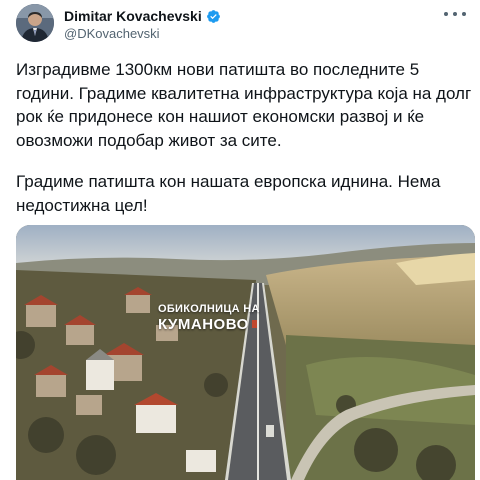 This screenshot has width=480, height=480. I want to click on profile-photo-icon, so click(35, 23).